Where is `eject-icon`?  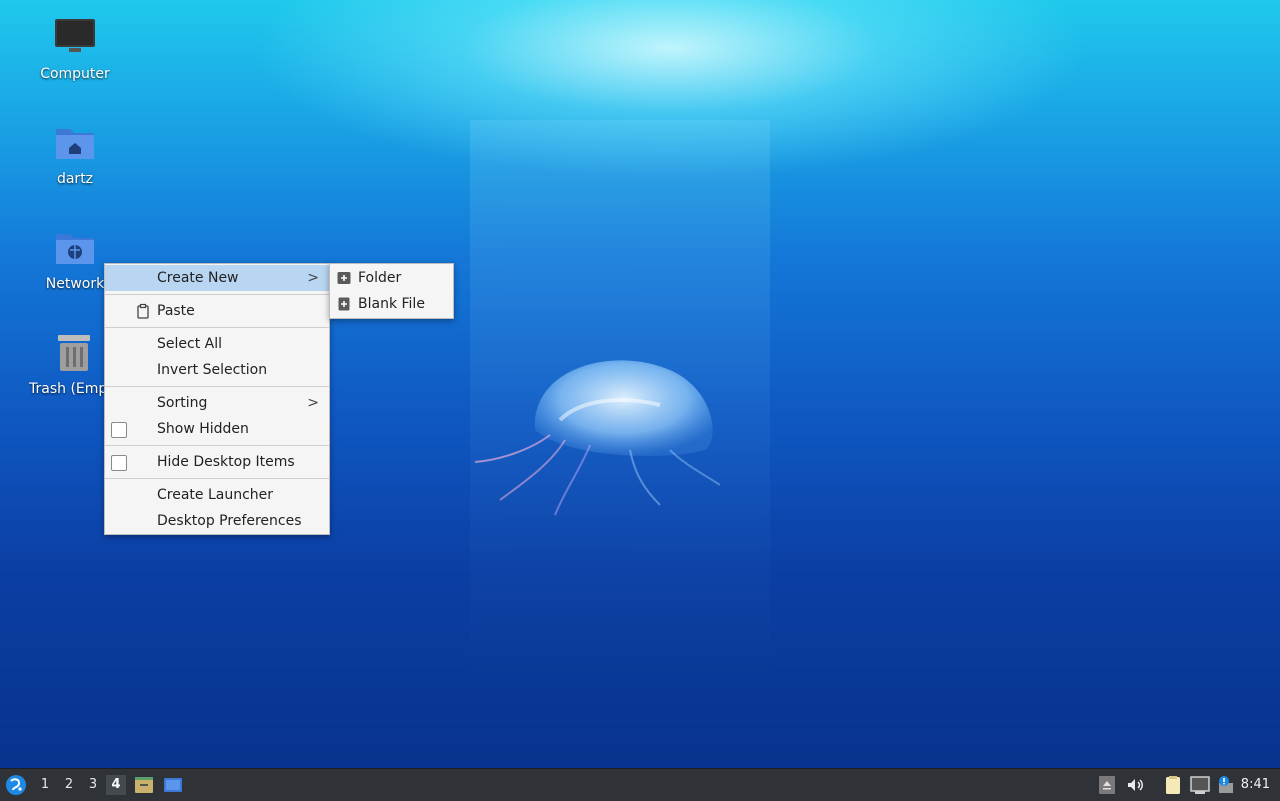
eject-icon is located at coordinates (1107, 785).